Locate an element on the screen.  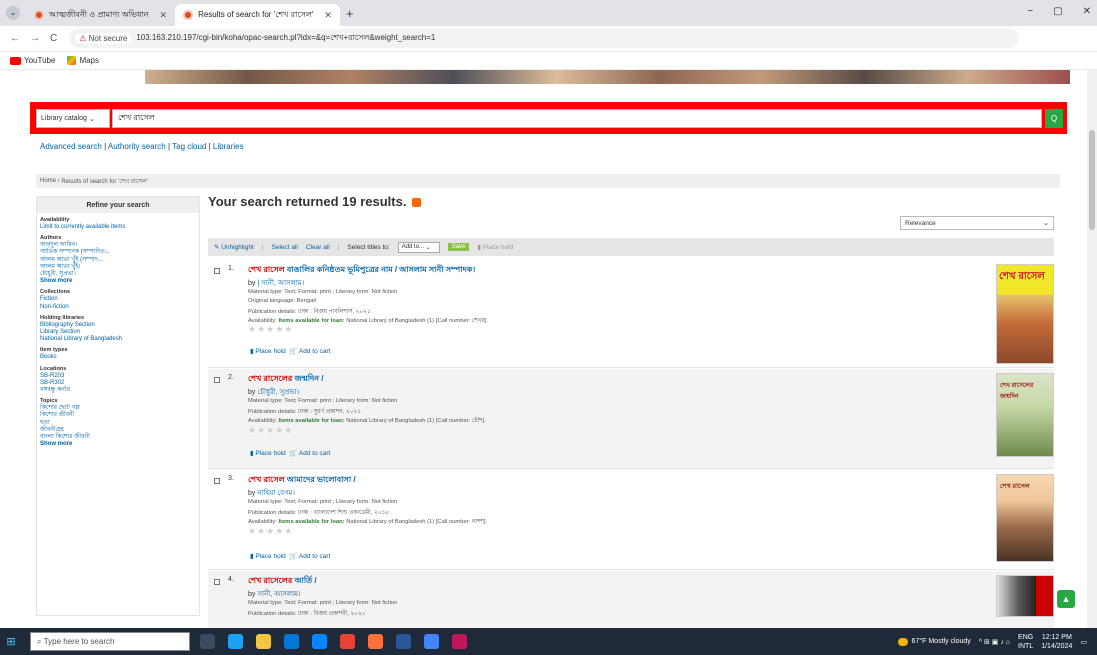
forward-button: → is located at coordinates (35, 38).